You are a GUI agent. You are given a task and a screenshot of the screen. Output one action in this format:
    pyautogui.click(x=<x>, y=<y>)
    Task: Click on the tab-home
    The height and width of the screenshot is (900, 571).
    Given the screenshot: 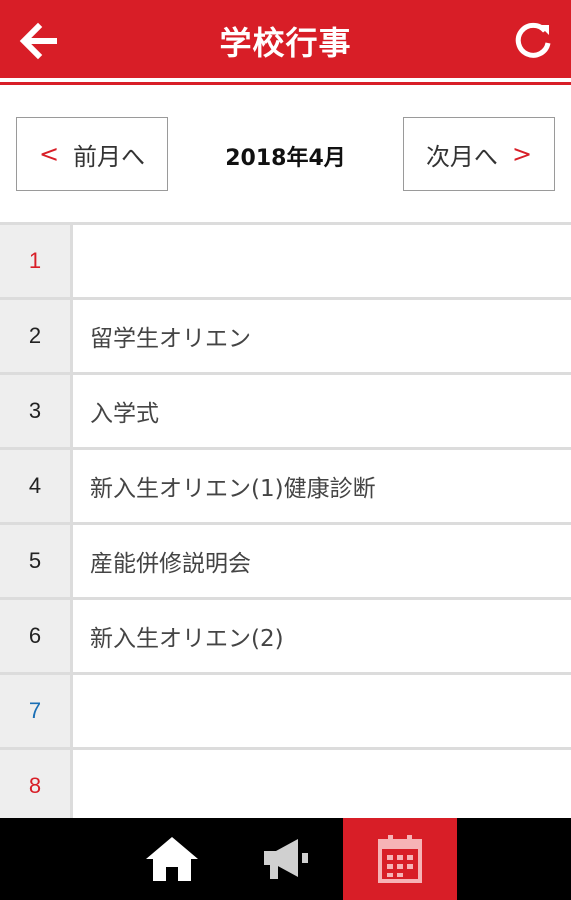 What is the action you would take?
    pyautogui.click(x=172, y=859)
    